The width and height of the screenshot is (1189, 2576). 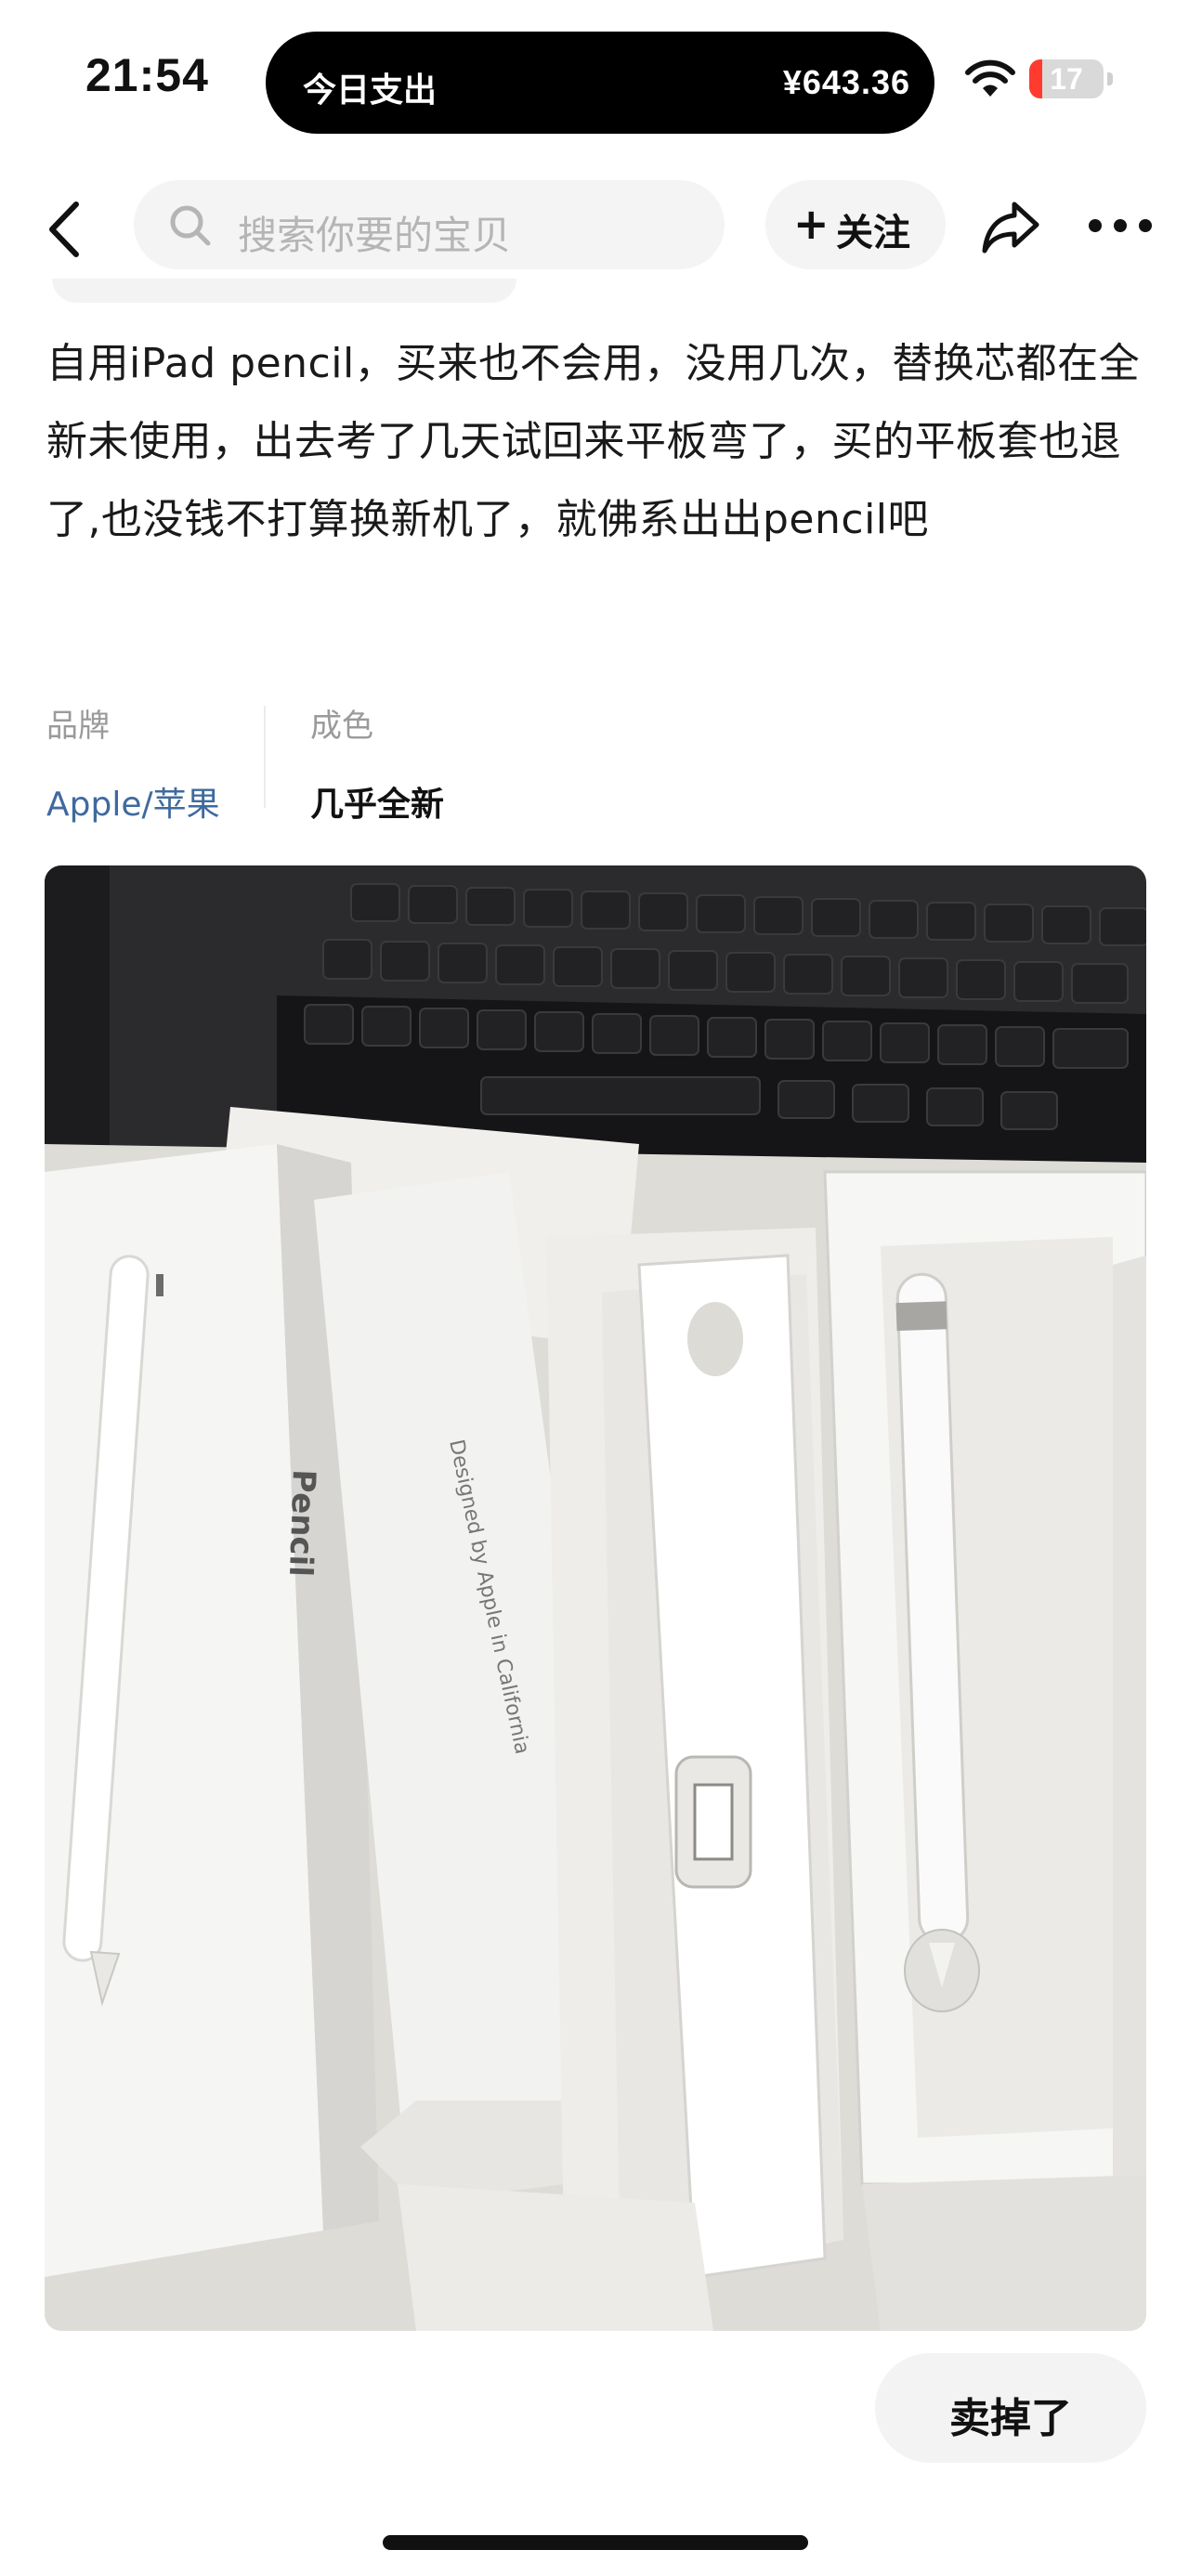 What do you see at coordinates (1010, 2418) in the screenshot?
I see `sold-label: 卖掉了` at bounding box center [1010, 2418].